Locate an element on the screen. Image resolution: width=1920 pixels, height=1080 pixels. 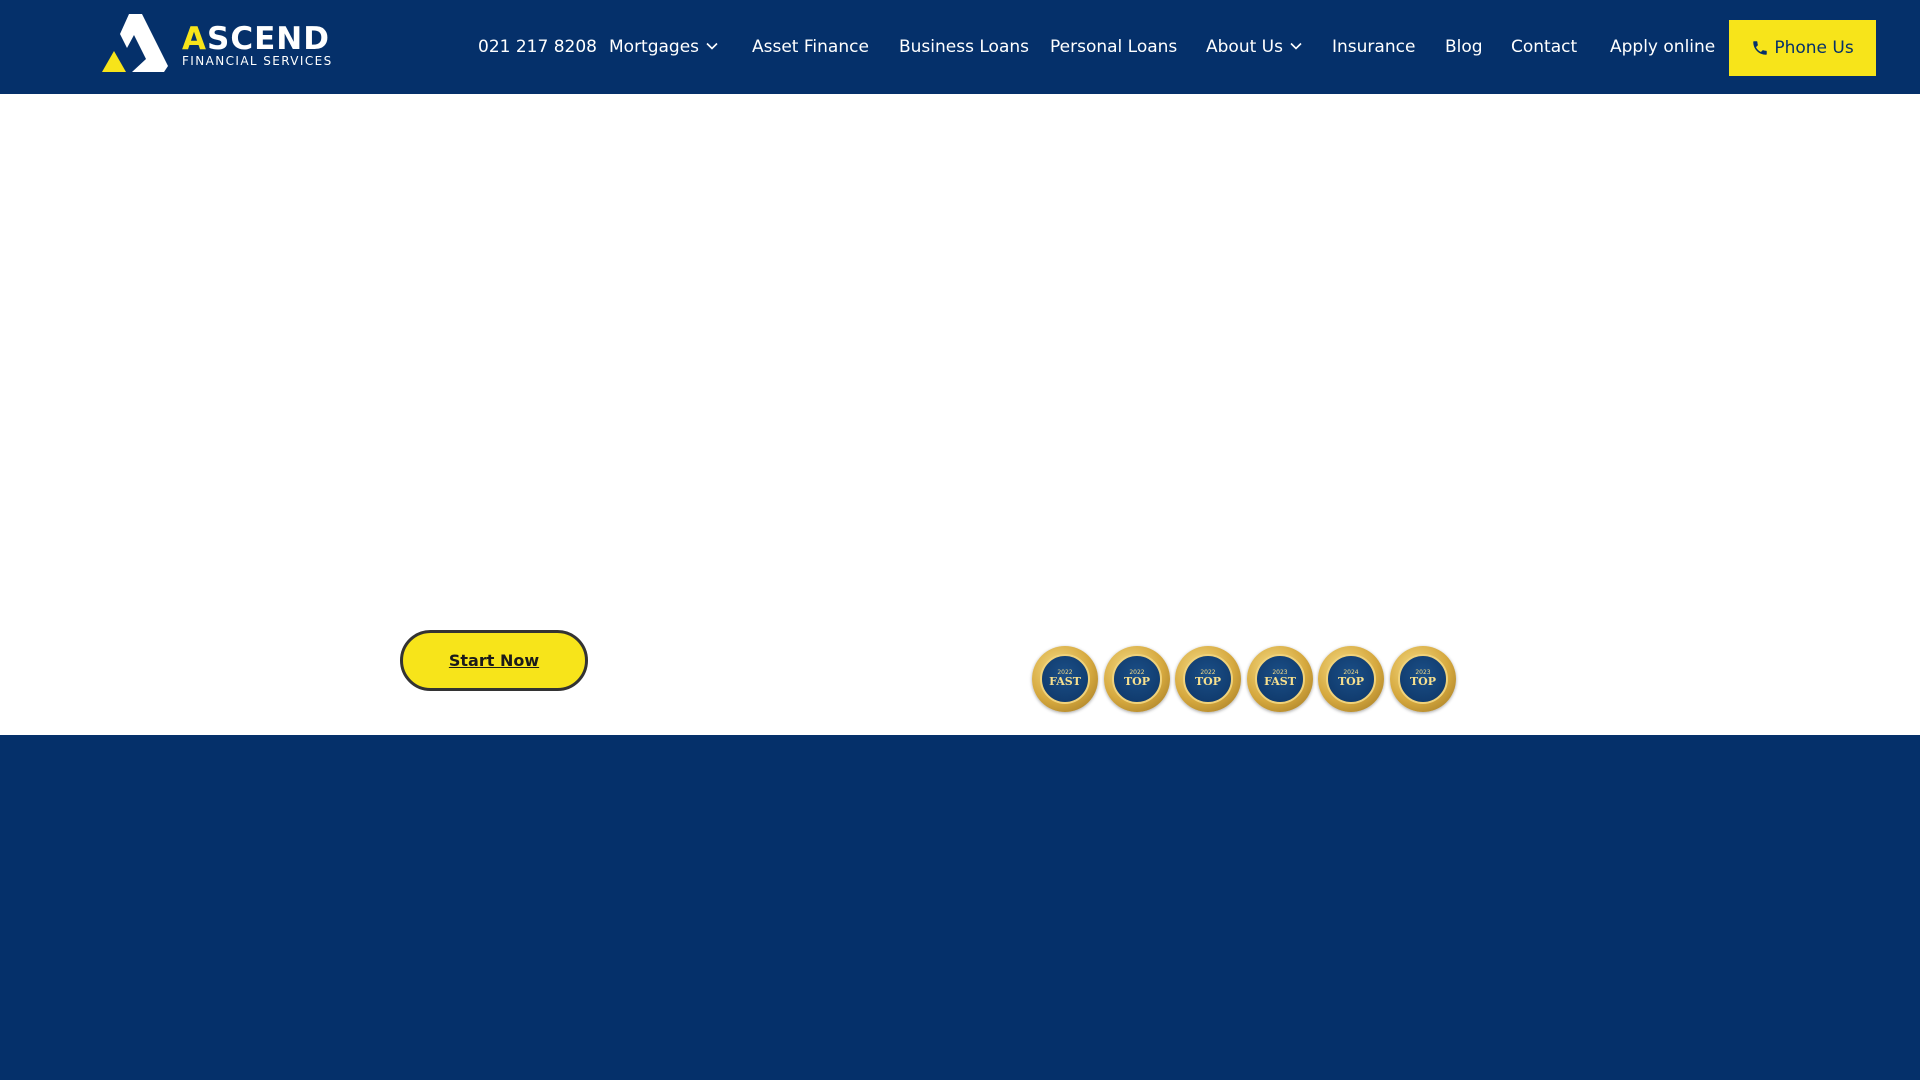
nav-item-blog: Blog is located at coordinates (1464, 47).